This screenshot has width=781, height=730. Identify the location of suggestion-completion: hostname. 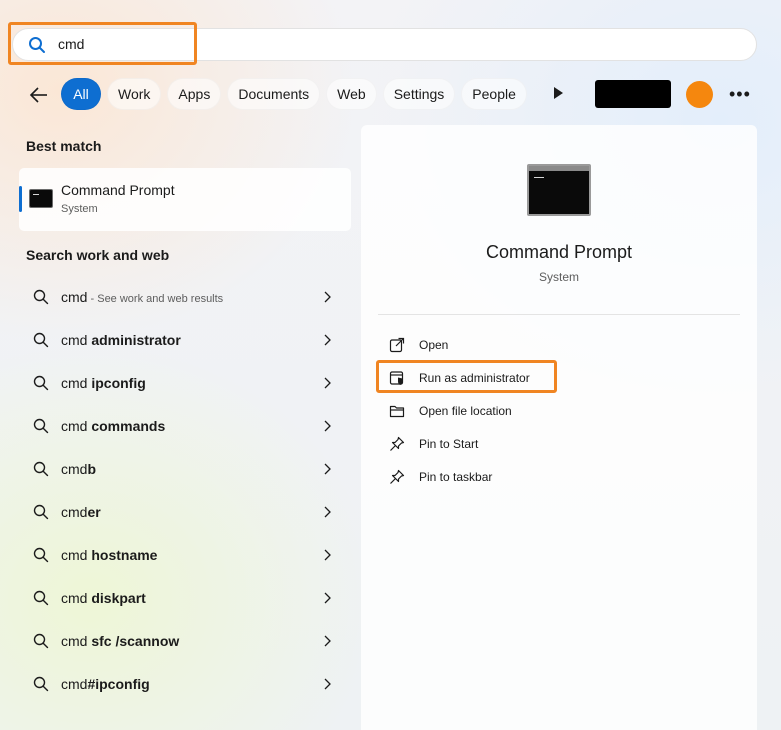
(124, 555).